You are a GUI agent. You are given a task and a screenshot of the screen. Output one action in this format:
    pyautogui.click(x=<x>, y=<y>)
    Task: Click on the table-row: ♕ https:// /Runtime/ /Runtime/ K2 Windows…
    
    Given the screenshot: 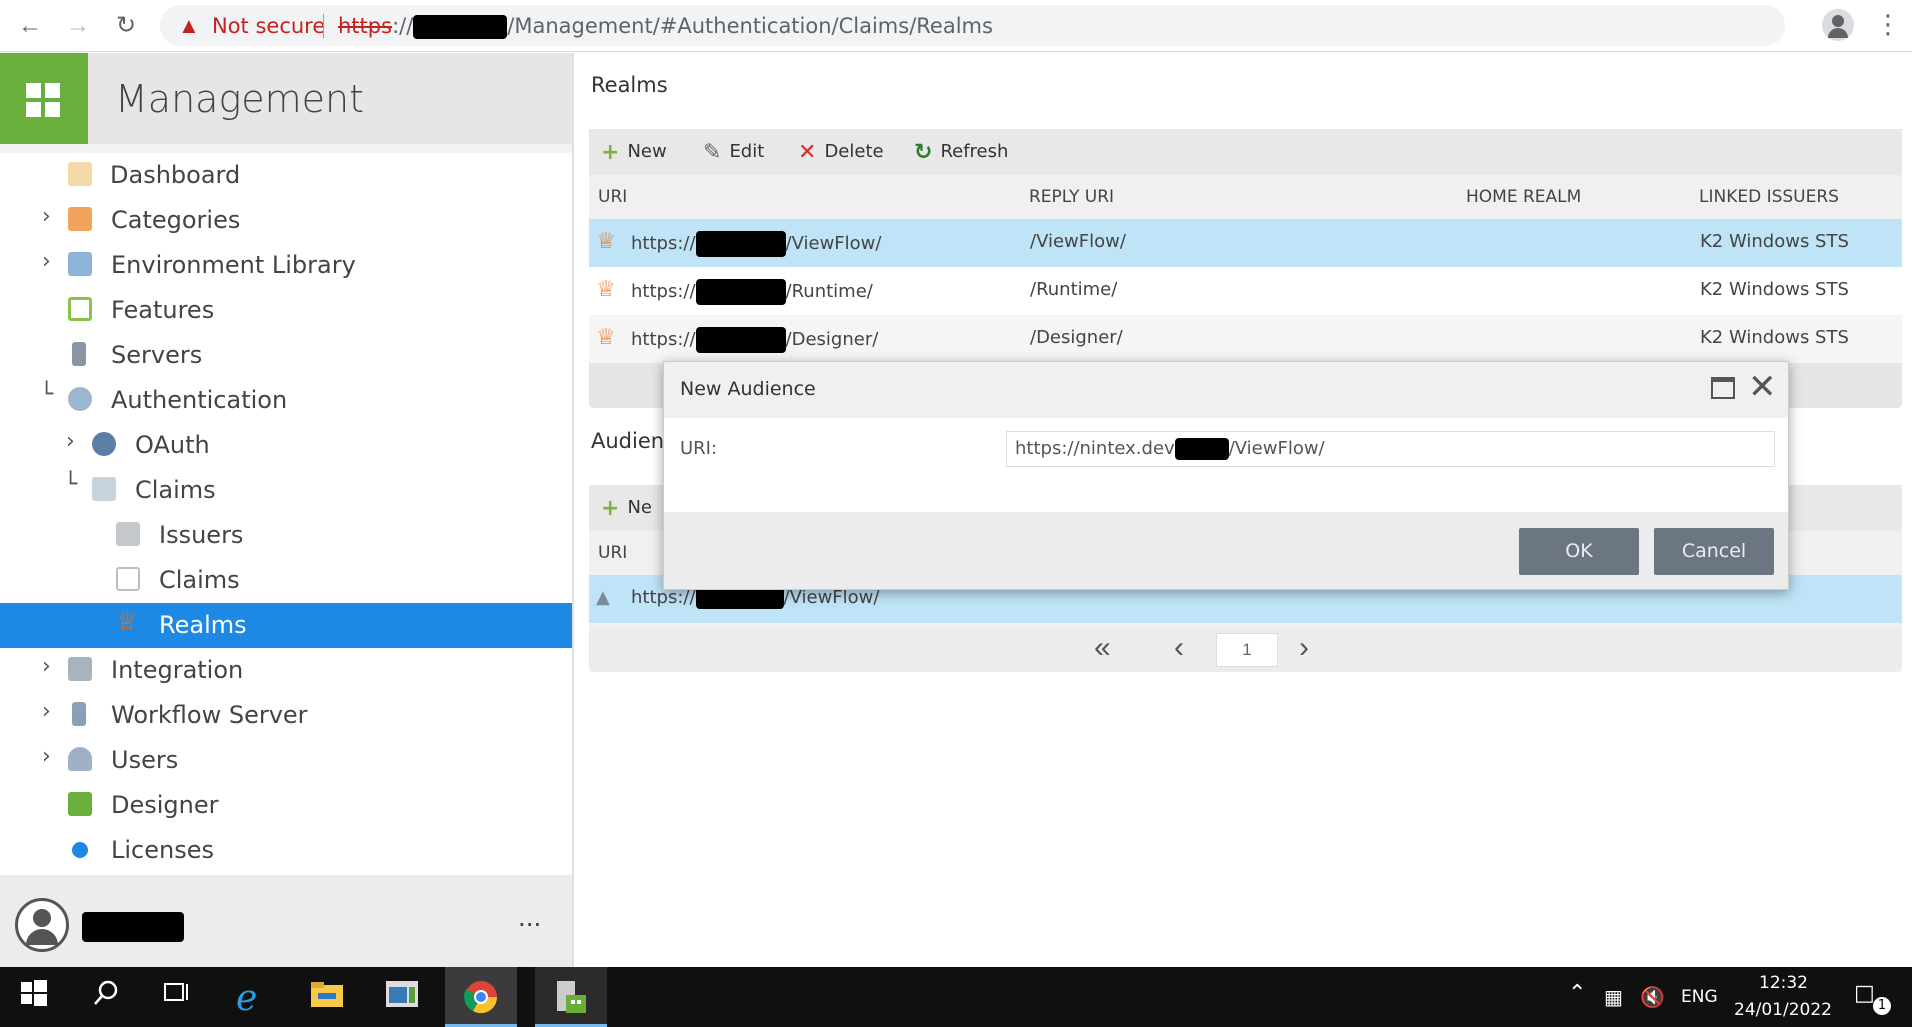 What is the action you would take?
    pyautogui.click(x=1245, y=291)
    